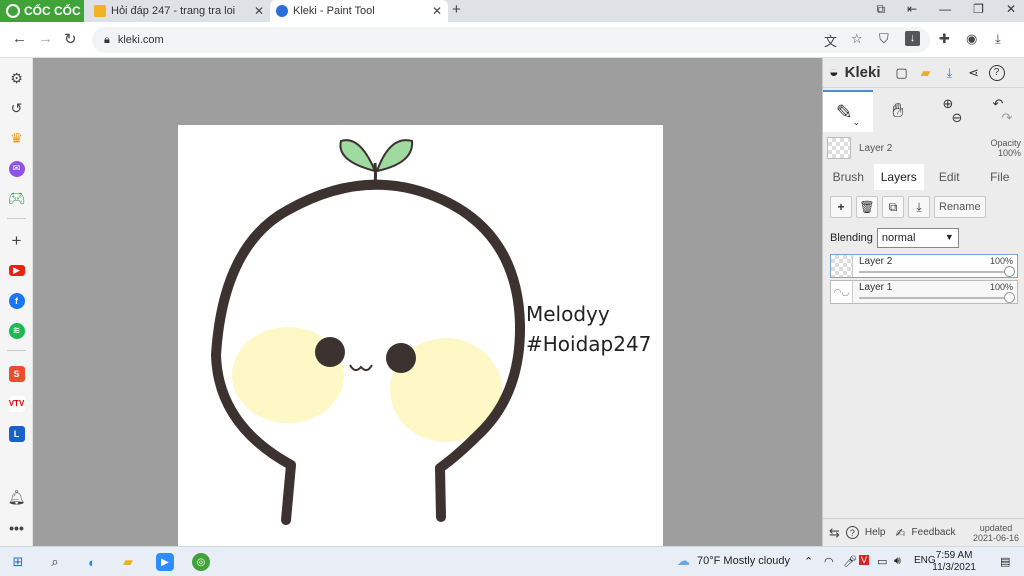 This screenshot has height=576, width=1024. What do you see at coordinates (926, 73) in the screenshot?
I see `open-folder-icon: ▰` at bounding box center [926, 73].